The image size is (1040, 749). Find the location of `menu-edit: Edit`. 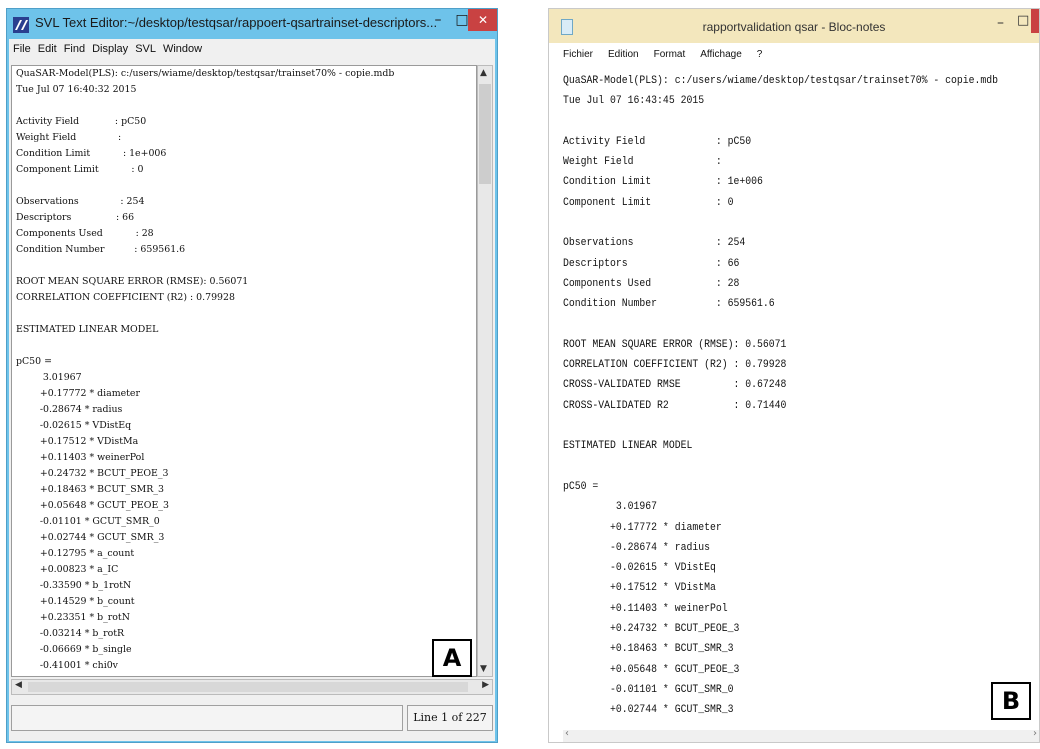

menu-edit: Edit is located at coordinates (47, 47).